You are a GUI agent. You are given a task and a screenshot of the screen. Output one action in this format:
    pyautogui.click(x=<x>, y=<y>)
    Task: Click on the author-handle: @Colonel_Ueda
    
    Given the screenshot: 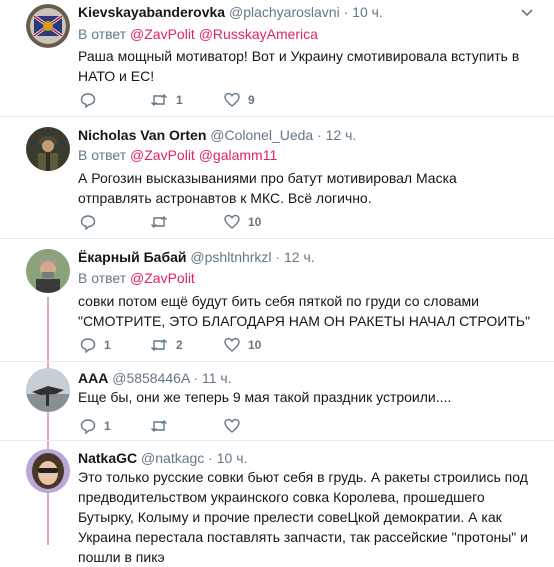 What is the action you would take?
    pyautogui.click(x=261, y=135)
    